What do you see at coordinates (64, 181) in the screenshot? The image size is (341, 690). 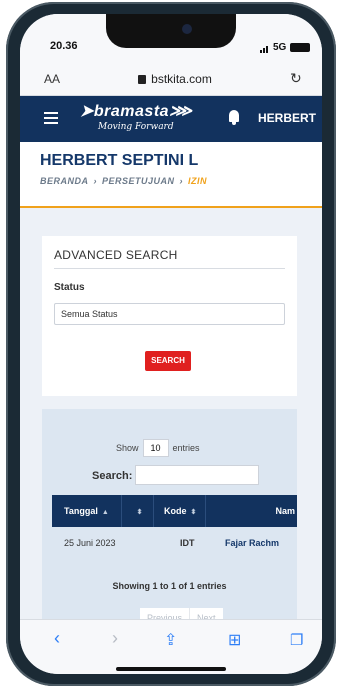 I see `breadcrumb-beranda: BERANDA` at bounding box center [64, 181].